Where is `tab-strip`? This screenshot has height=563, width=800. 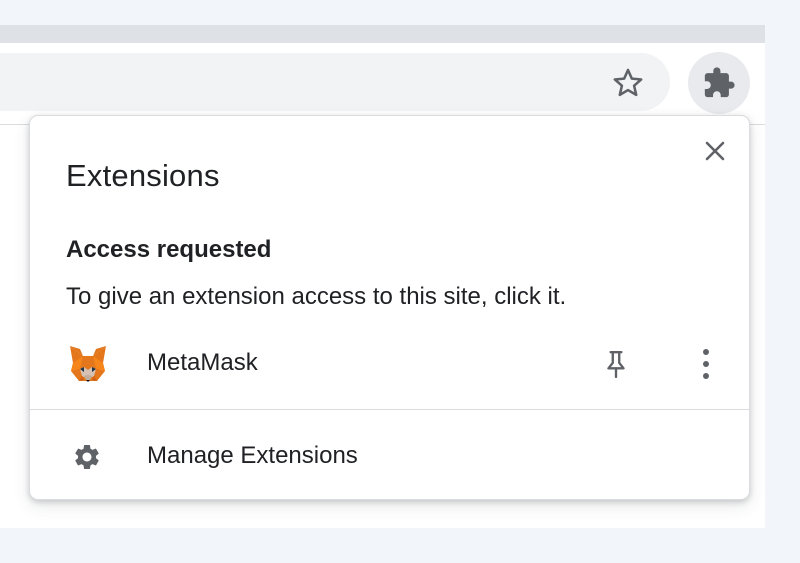 tab-strip is located at coordinates (382, 34).